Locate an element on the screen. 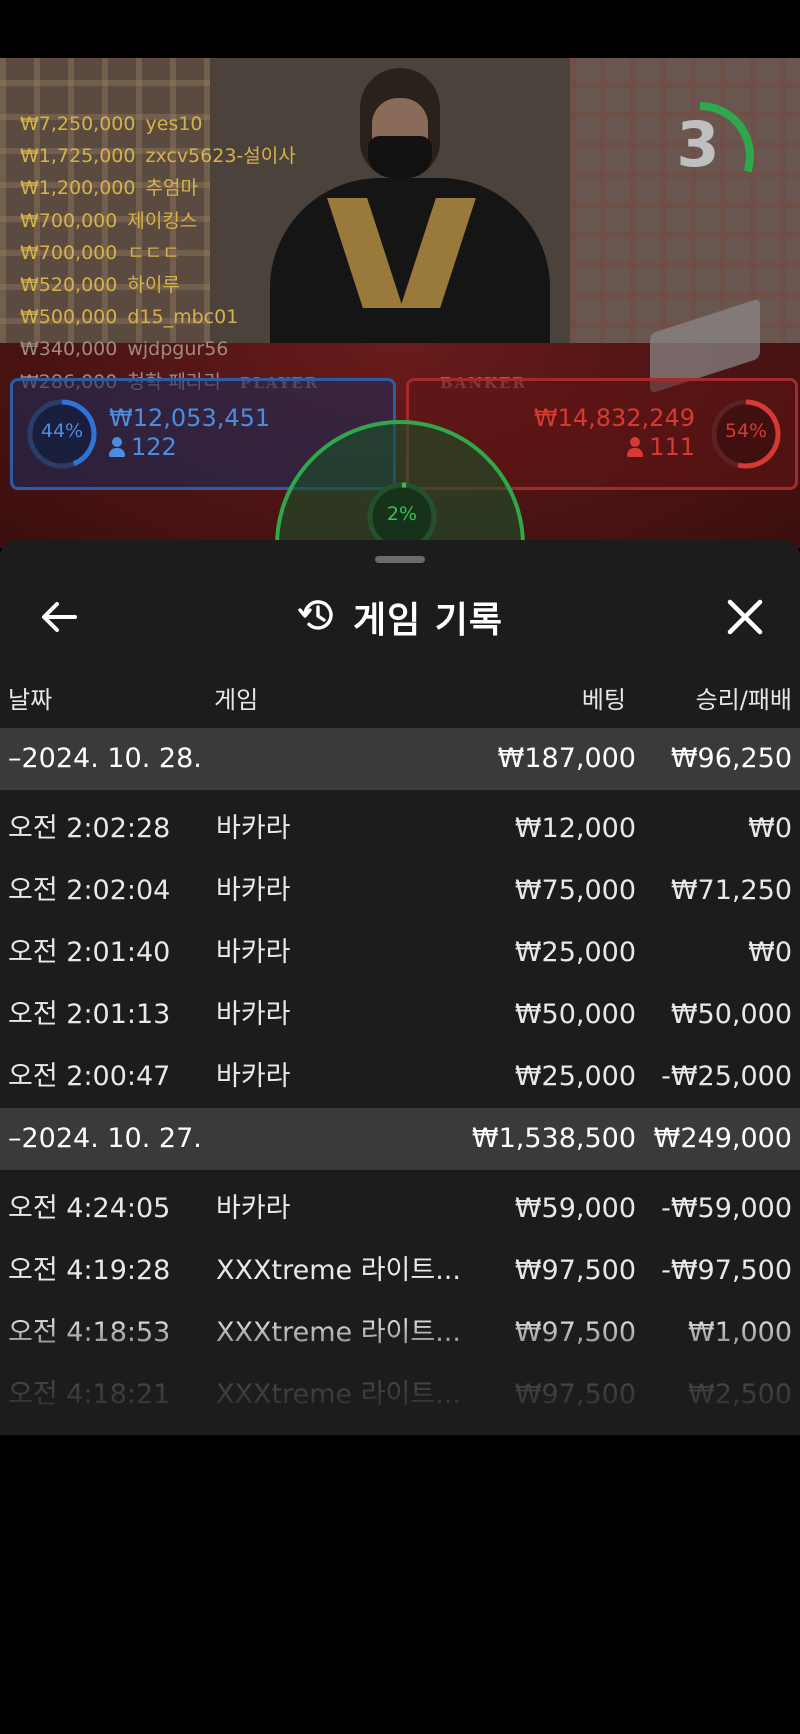  row-time: 오전 2:02:04 is located at coordinates (89, 890).